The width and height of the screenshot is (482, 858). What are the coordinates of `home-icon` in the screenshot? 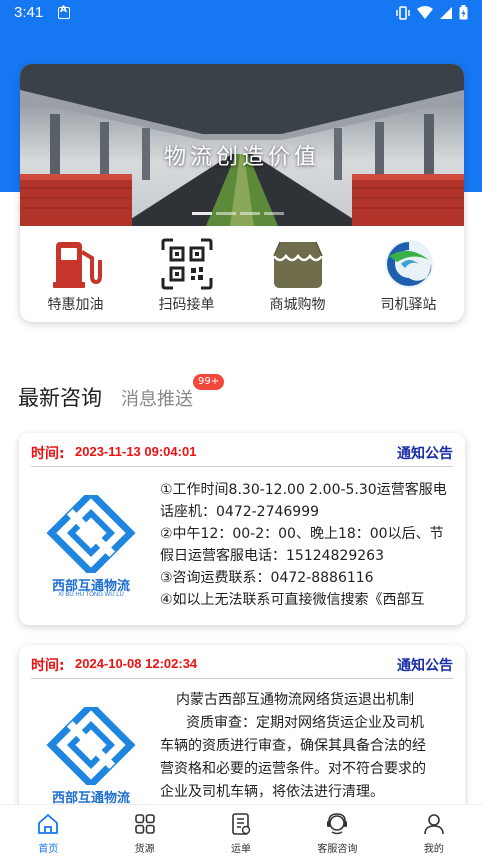 It's located at (48, 824).